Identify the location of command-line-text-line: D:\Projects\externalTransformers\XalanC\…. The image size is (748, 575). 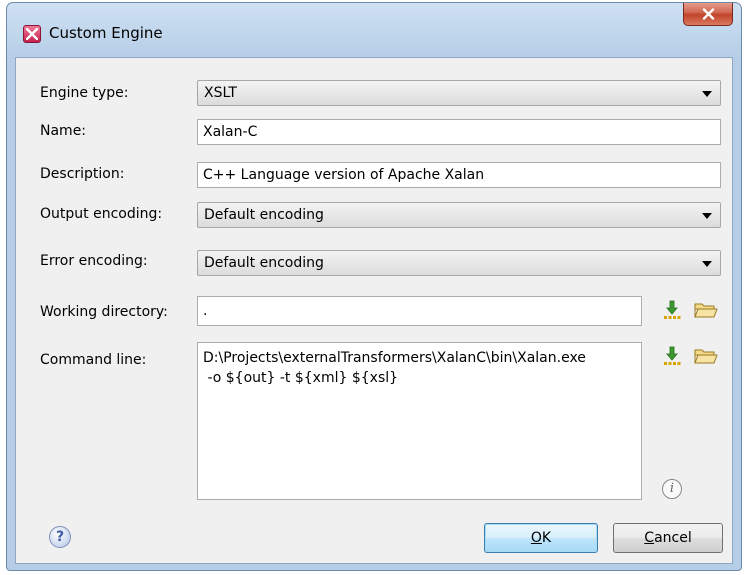
(394, 358).